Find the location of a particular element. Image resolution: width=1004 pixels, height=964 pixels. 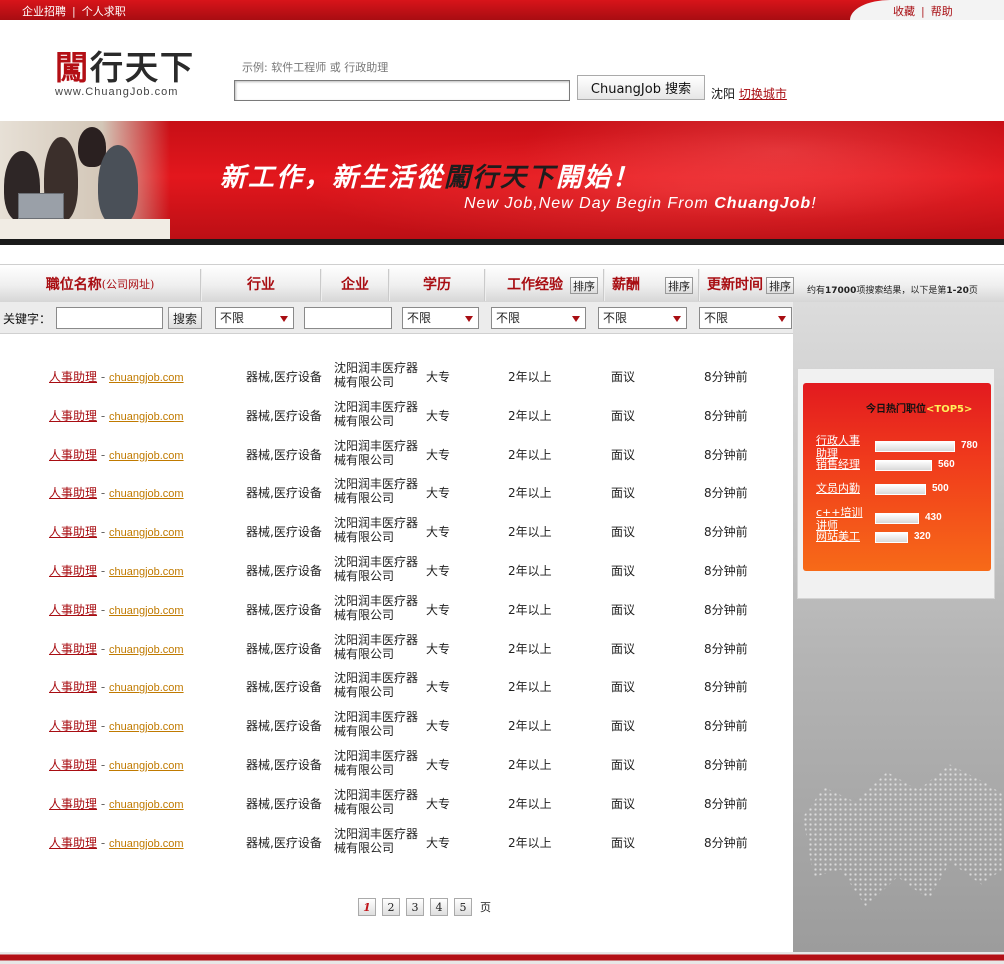

top5-job-link: c++培训讲师 is located at coordinates (843, 519).